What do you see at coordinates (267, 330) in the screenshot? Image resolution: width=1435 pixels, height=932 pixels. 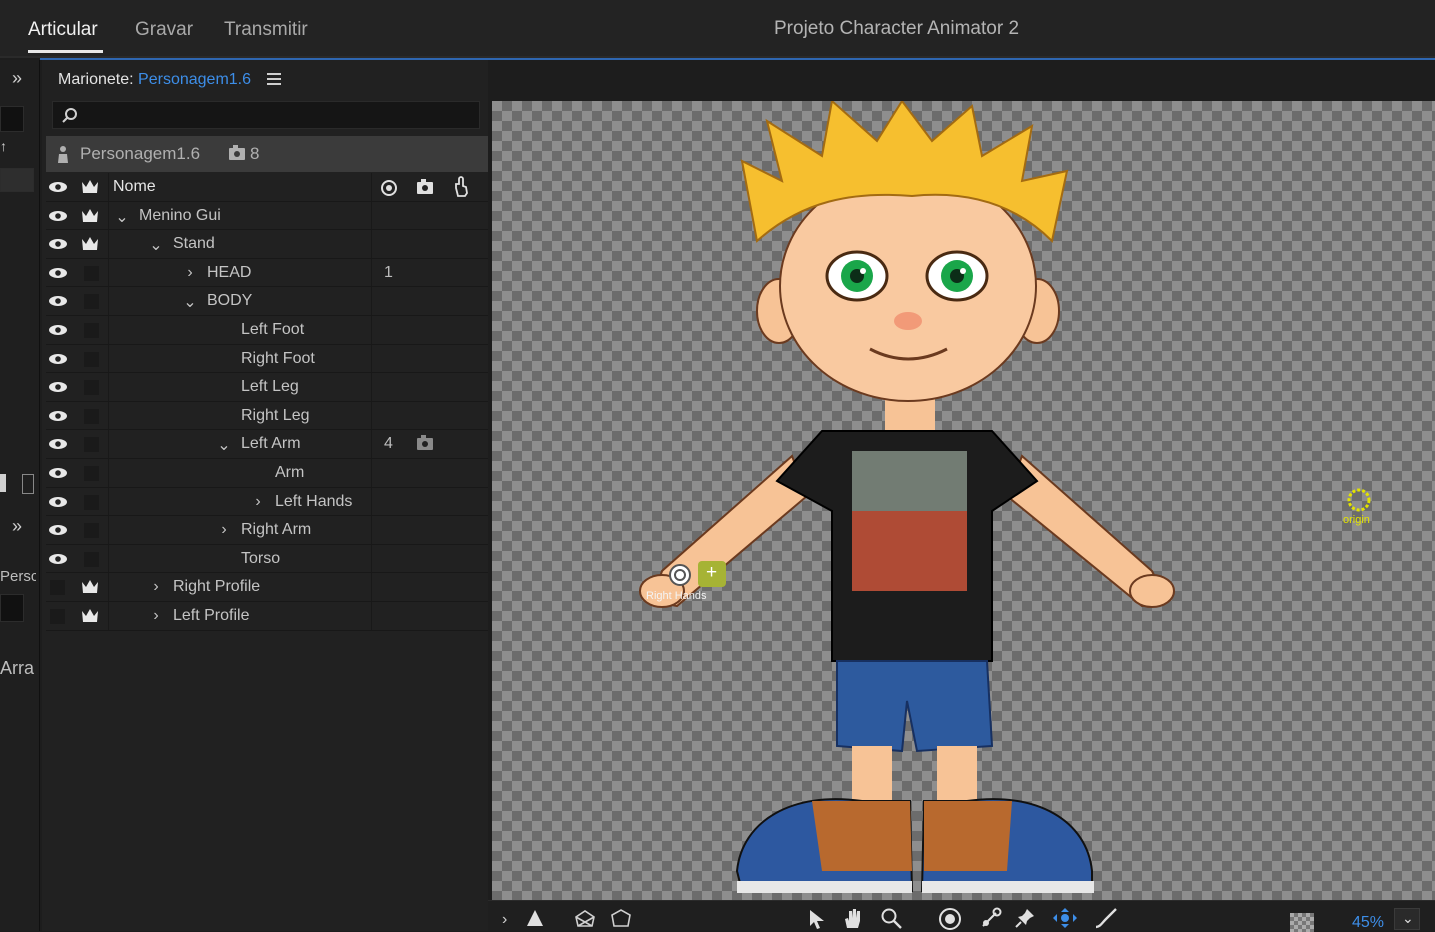 I see `layer-row: Left Foot` at bounding box center [267, 330].